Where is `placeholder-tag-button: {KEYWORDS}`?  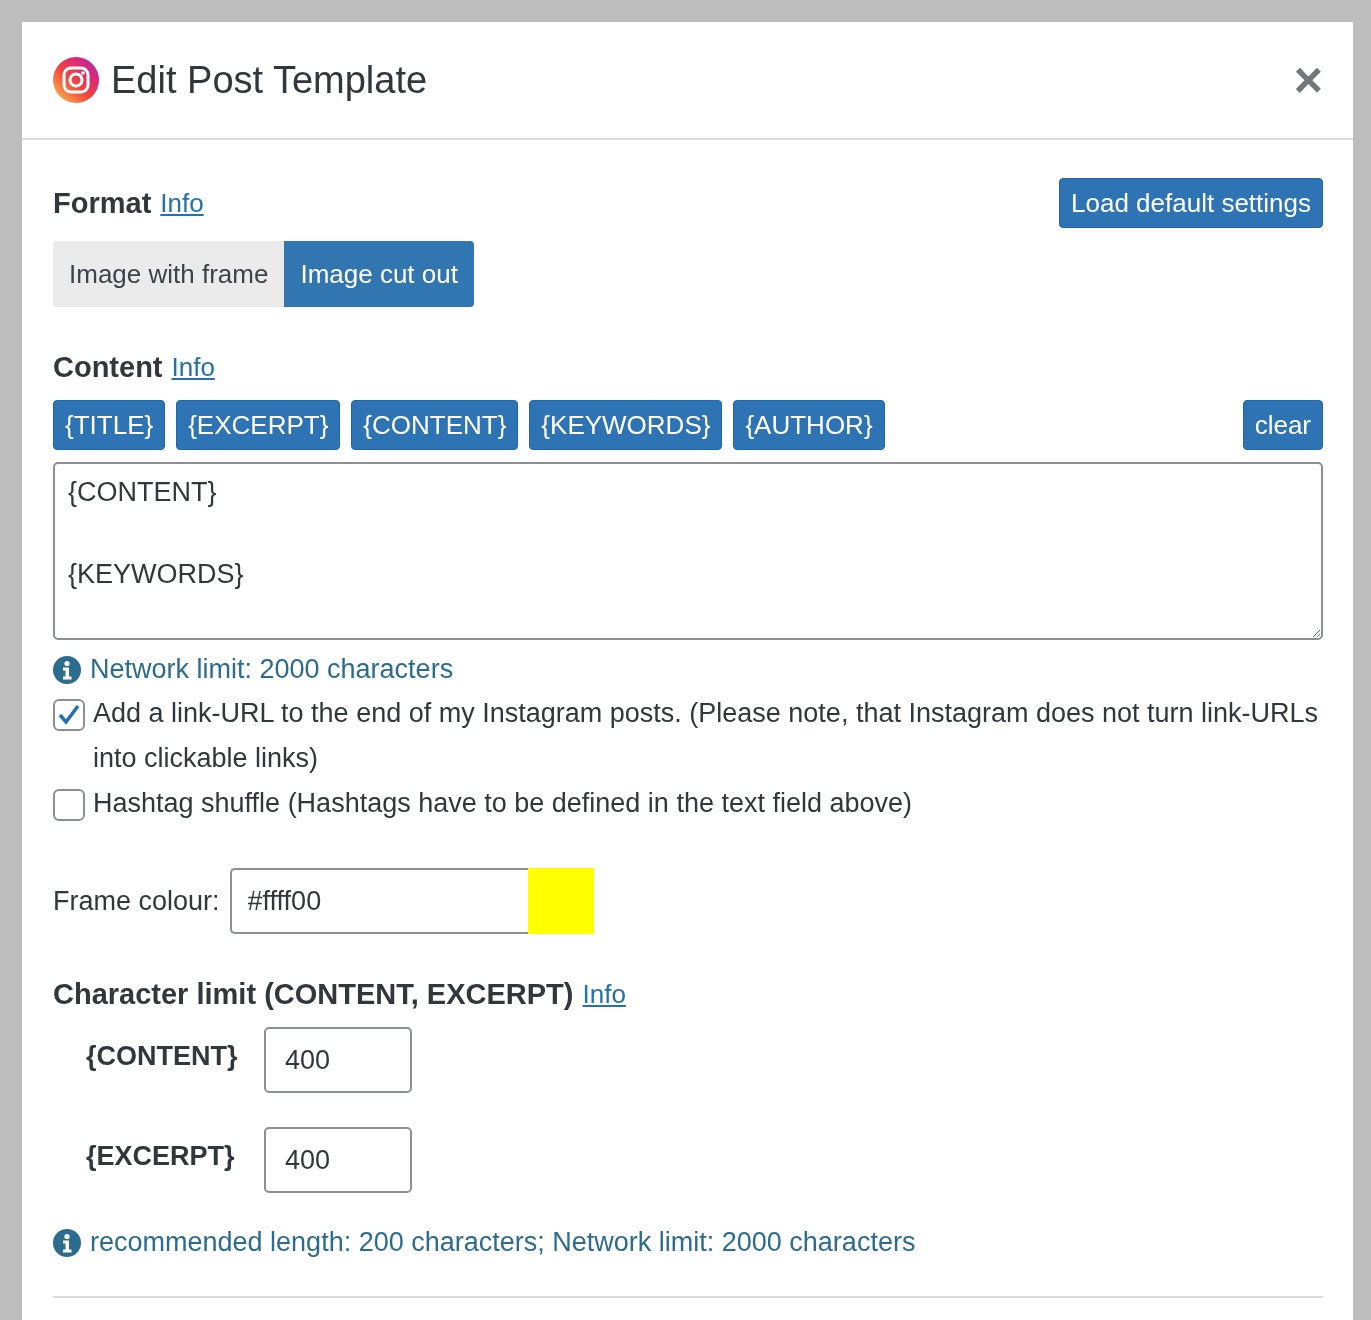
placeholder-tag-button: {KEYWORDS} is located at coordinates (626, 425).